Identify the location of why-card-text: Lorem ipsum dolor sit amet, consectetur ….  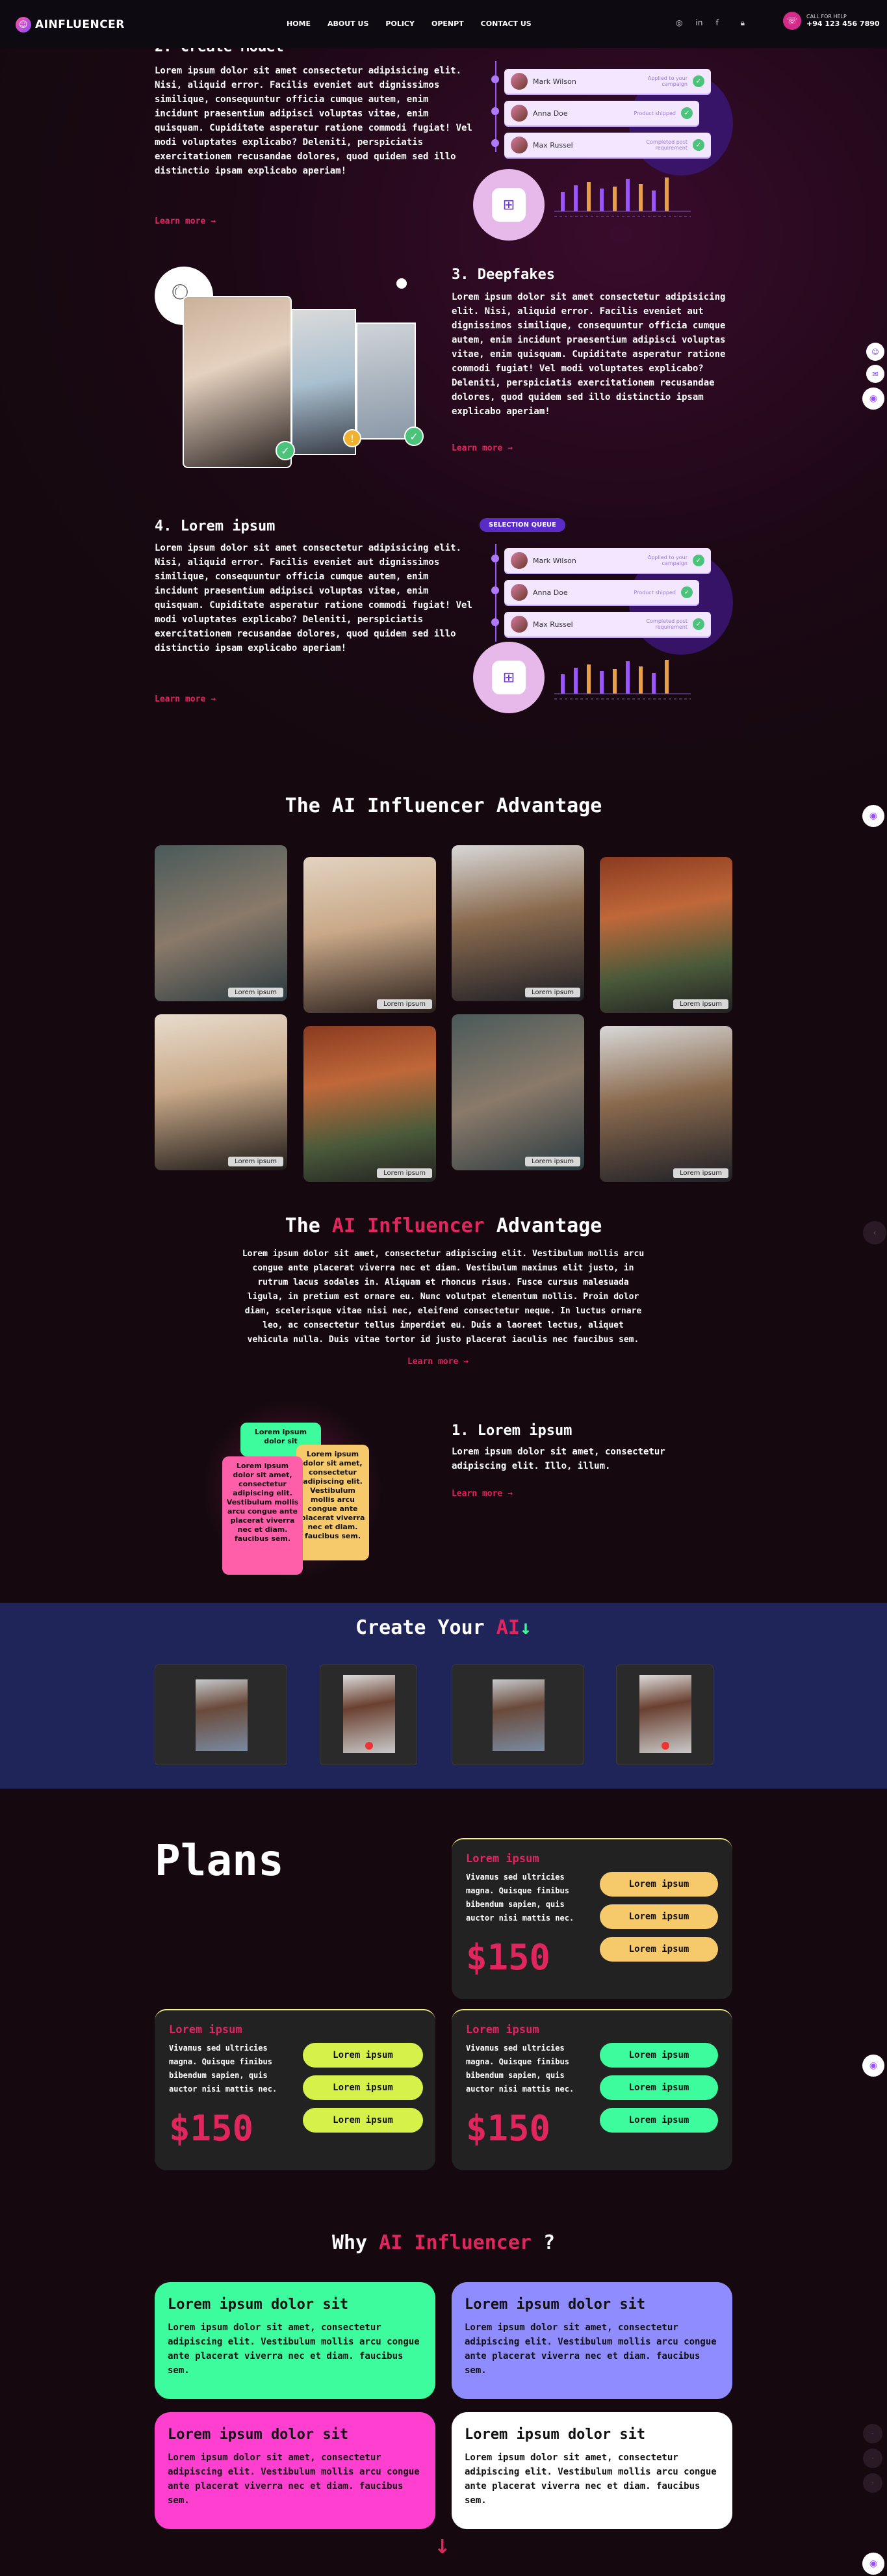
(294, 2479).